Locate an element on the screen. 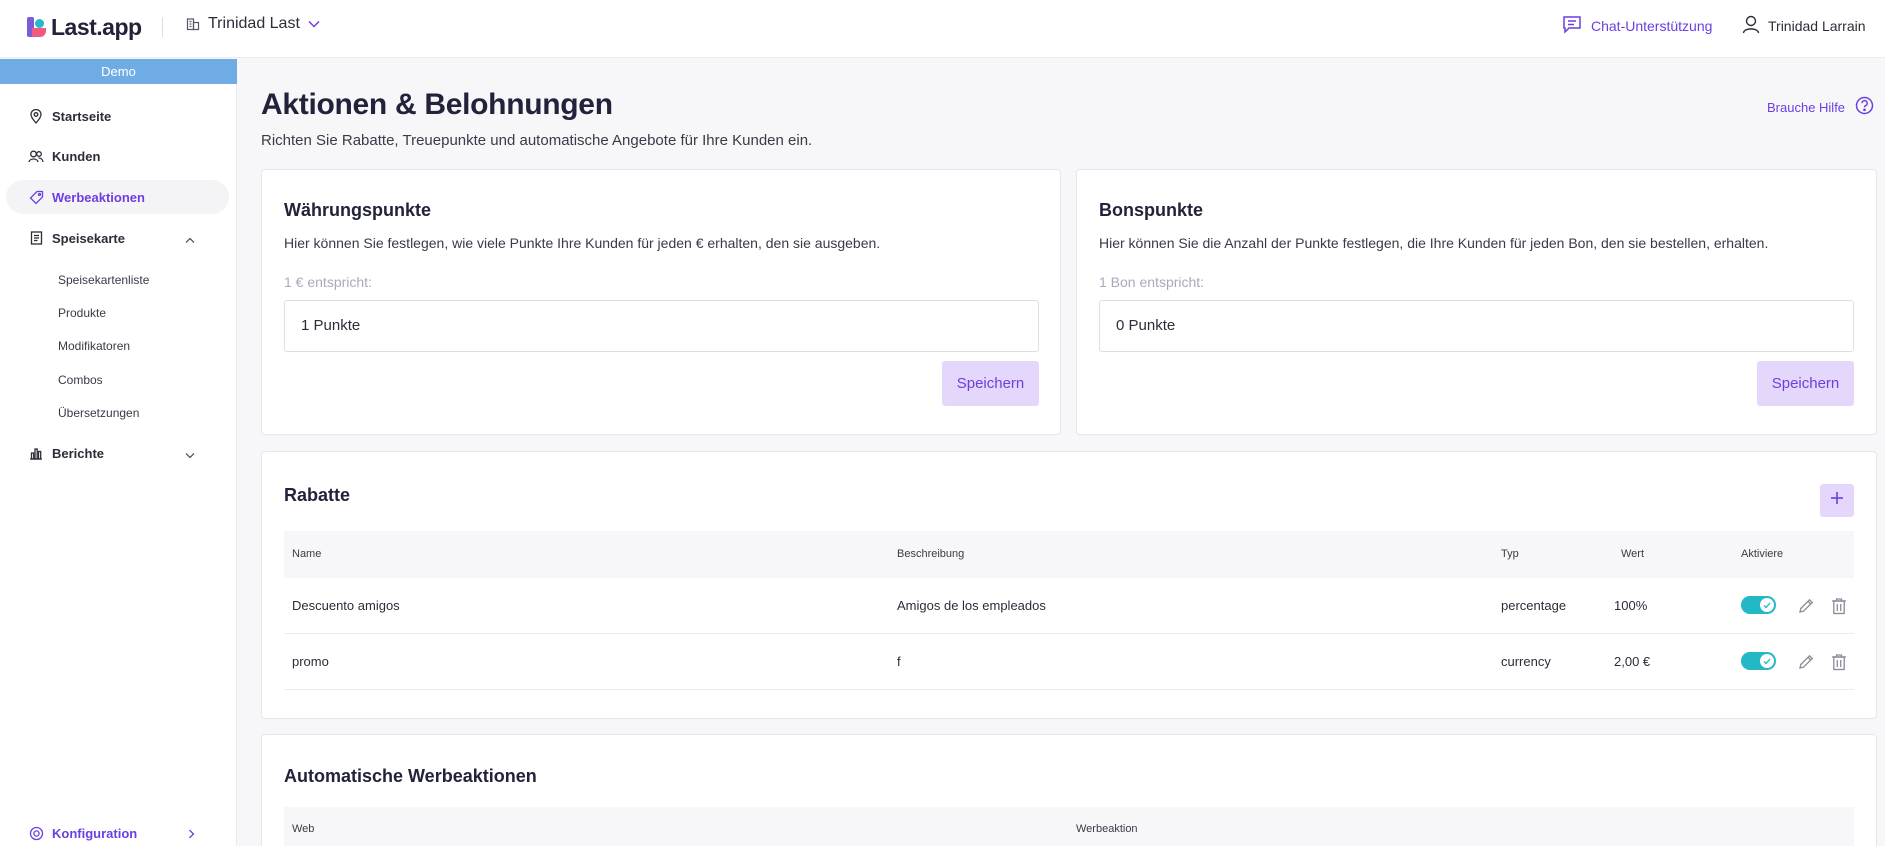 This screenshot has height=846, width=1885. table-row: promo f currency 2,00 € is located at coordinates (1069, 662).